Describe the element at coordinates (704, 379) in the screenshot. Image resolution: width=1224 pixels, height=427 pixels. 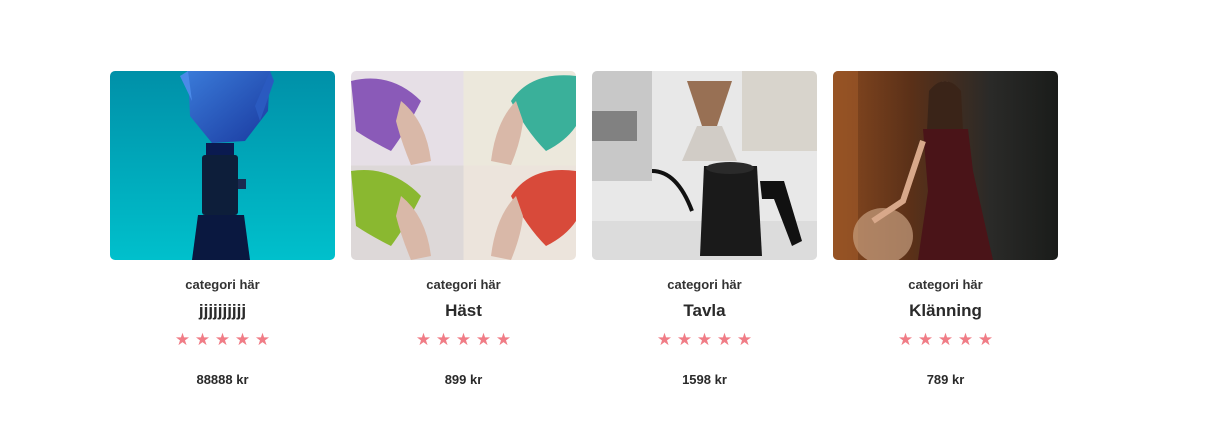
I see `product-price: 1598 kr` at that location.